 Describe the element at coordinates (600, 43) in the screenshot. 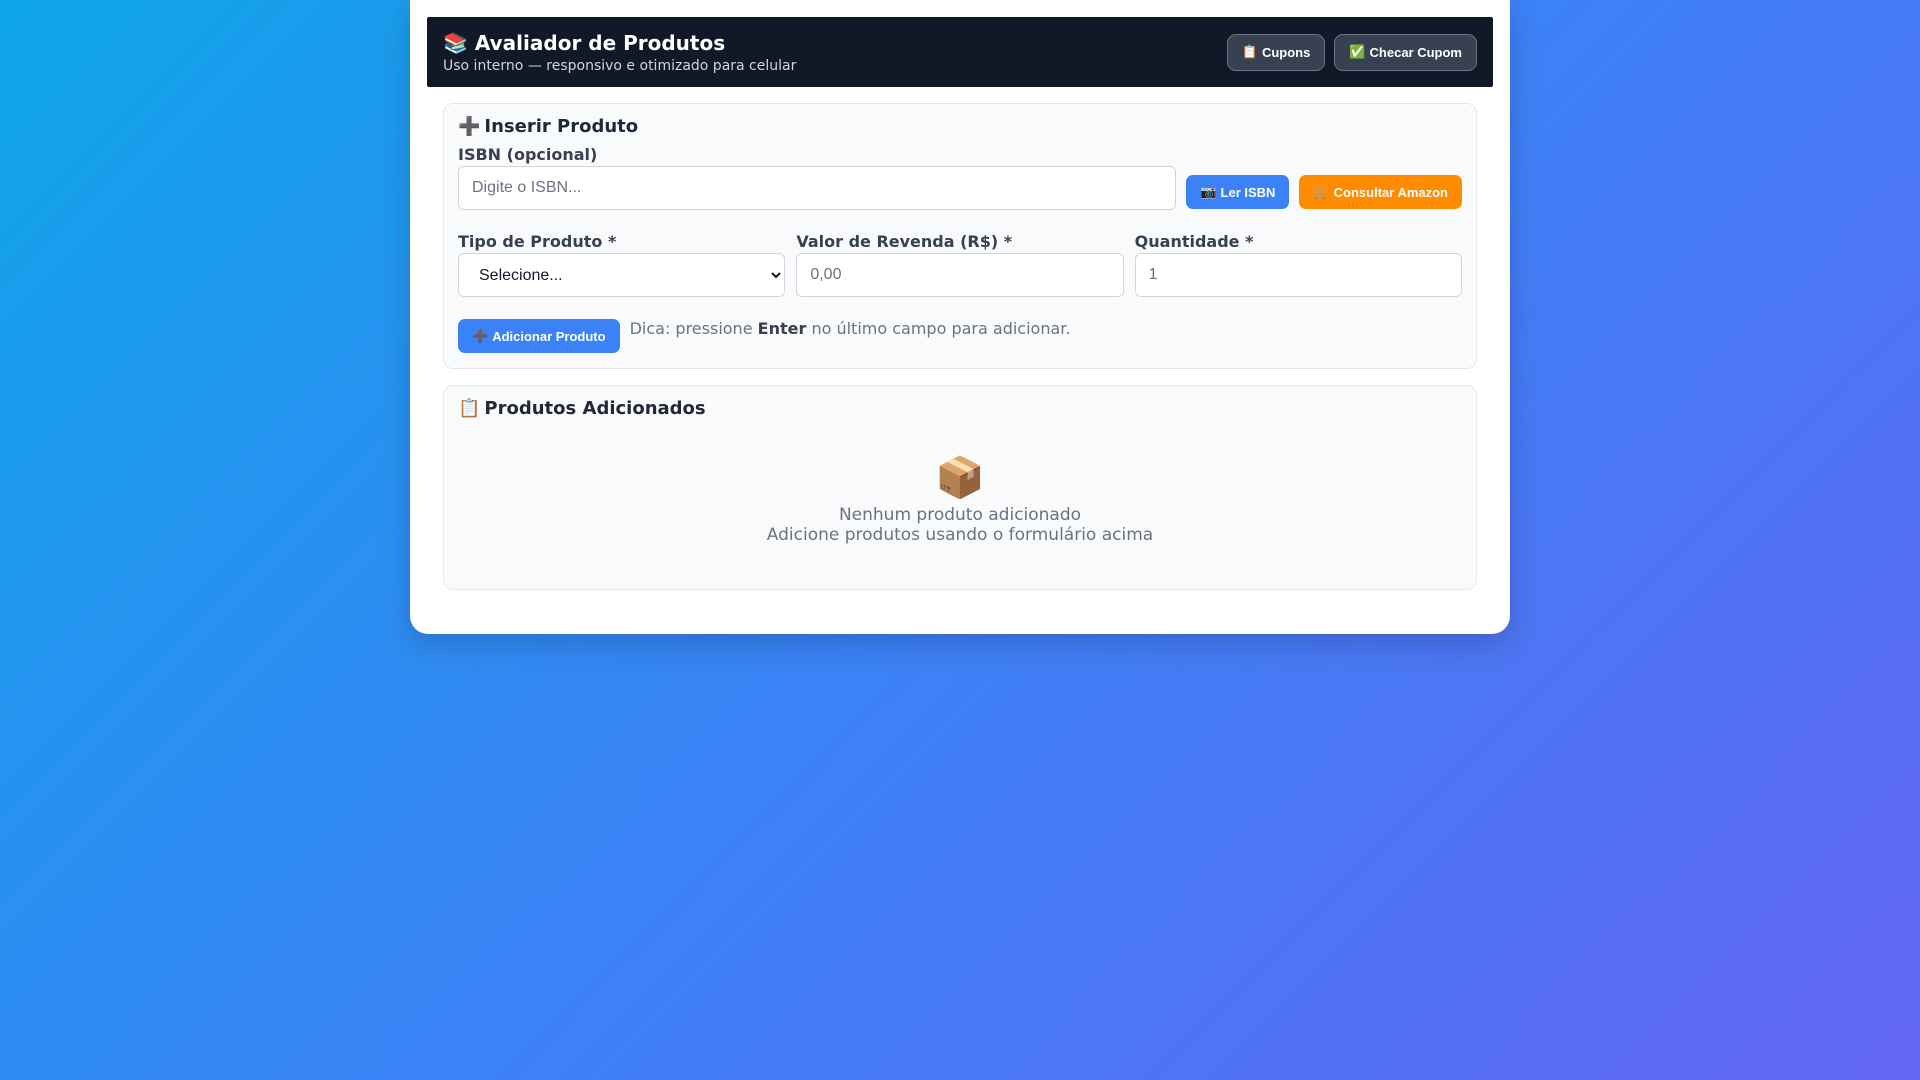

I see `page-title-text: Avaliador de Produtos` at that location.